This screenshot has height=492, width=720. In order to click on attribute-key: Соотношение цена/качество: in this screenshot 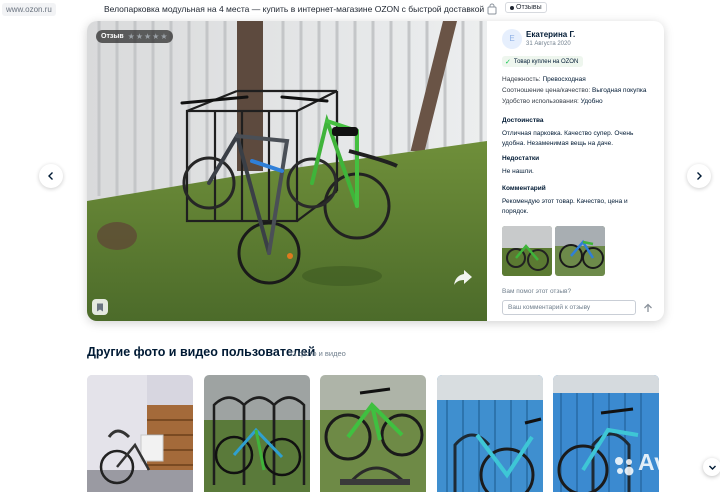, I will do `click(546, 90)`.